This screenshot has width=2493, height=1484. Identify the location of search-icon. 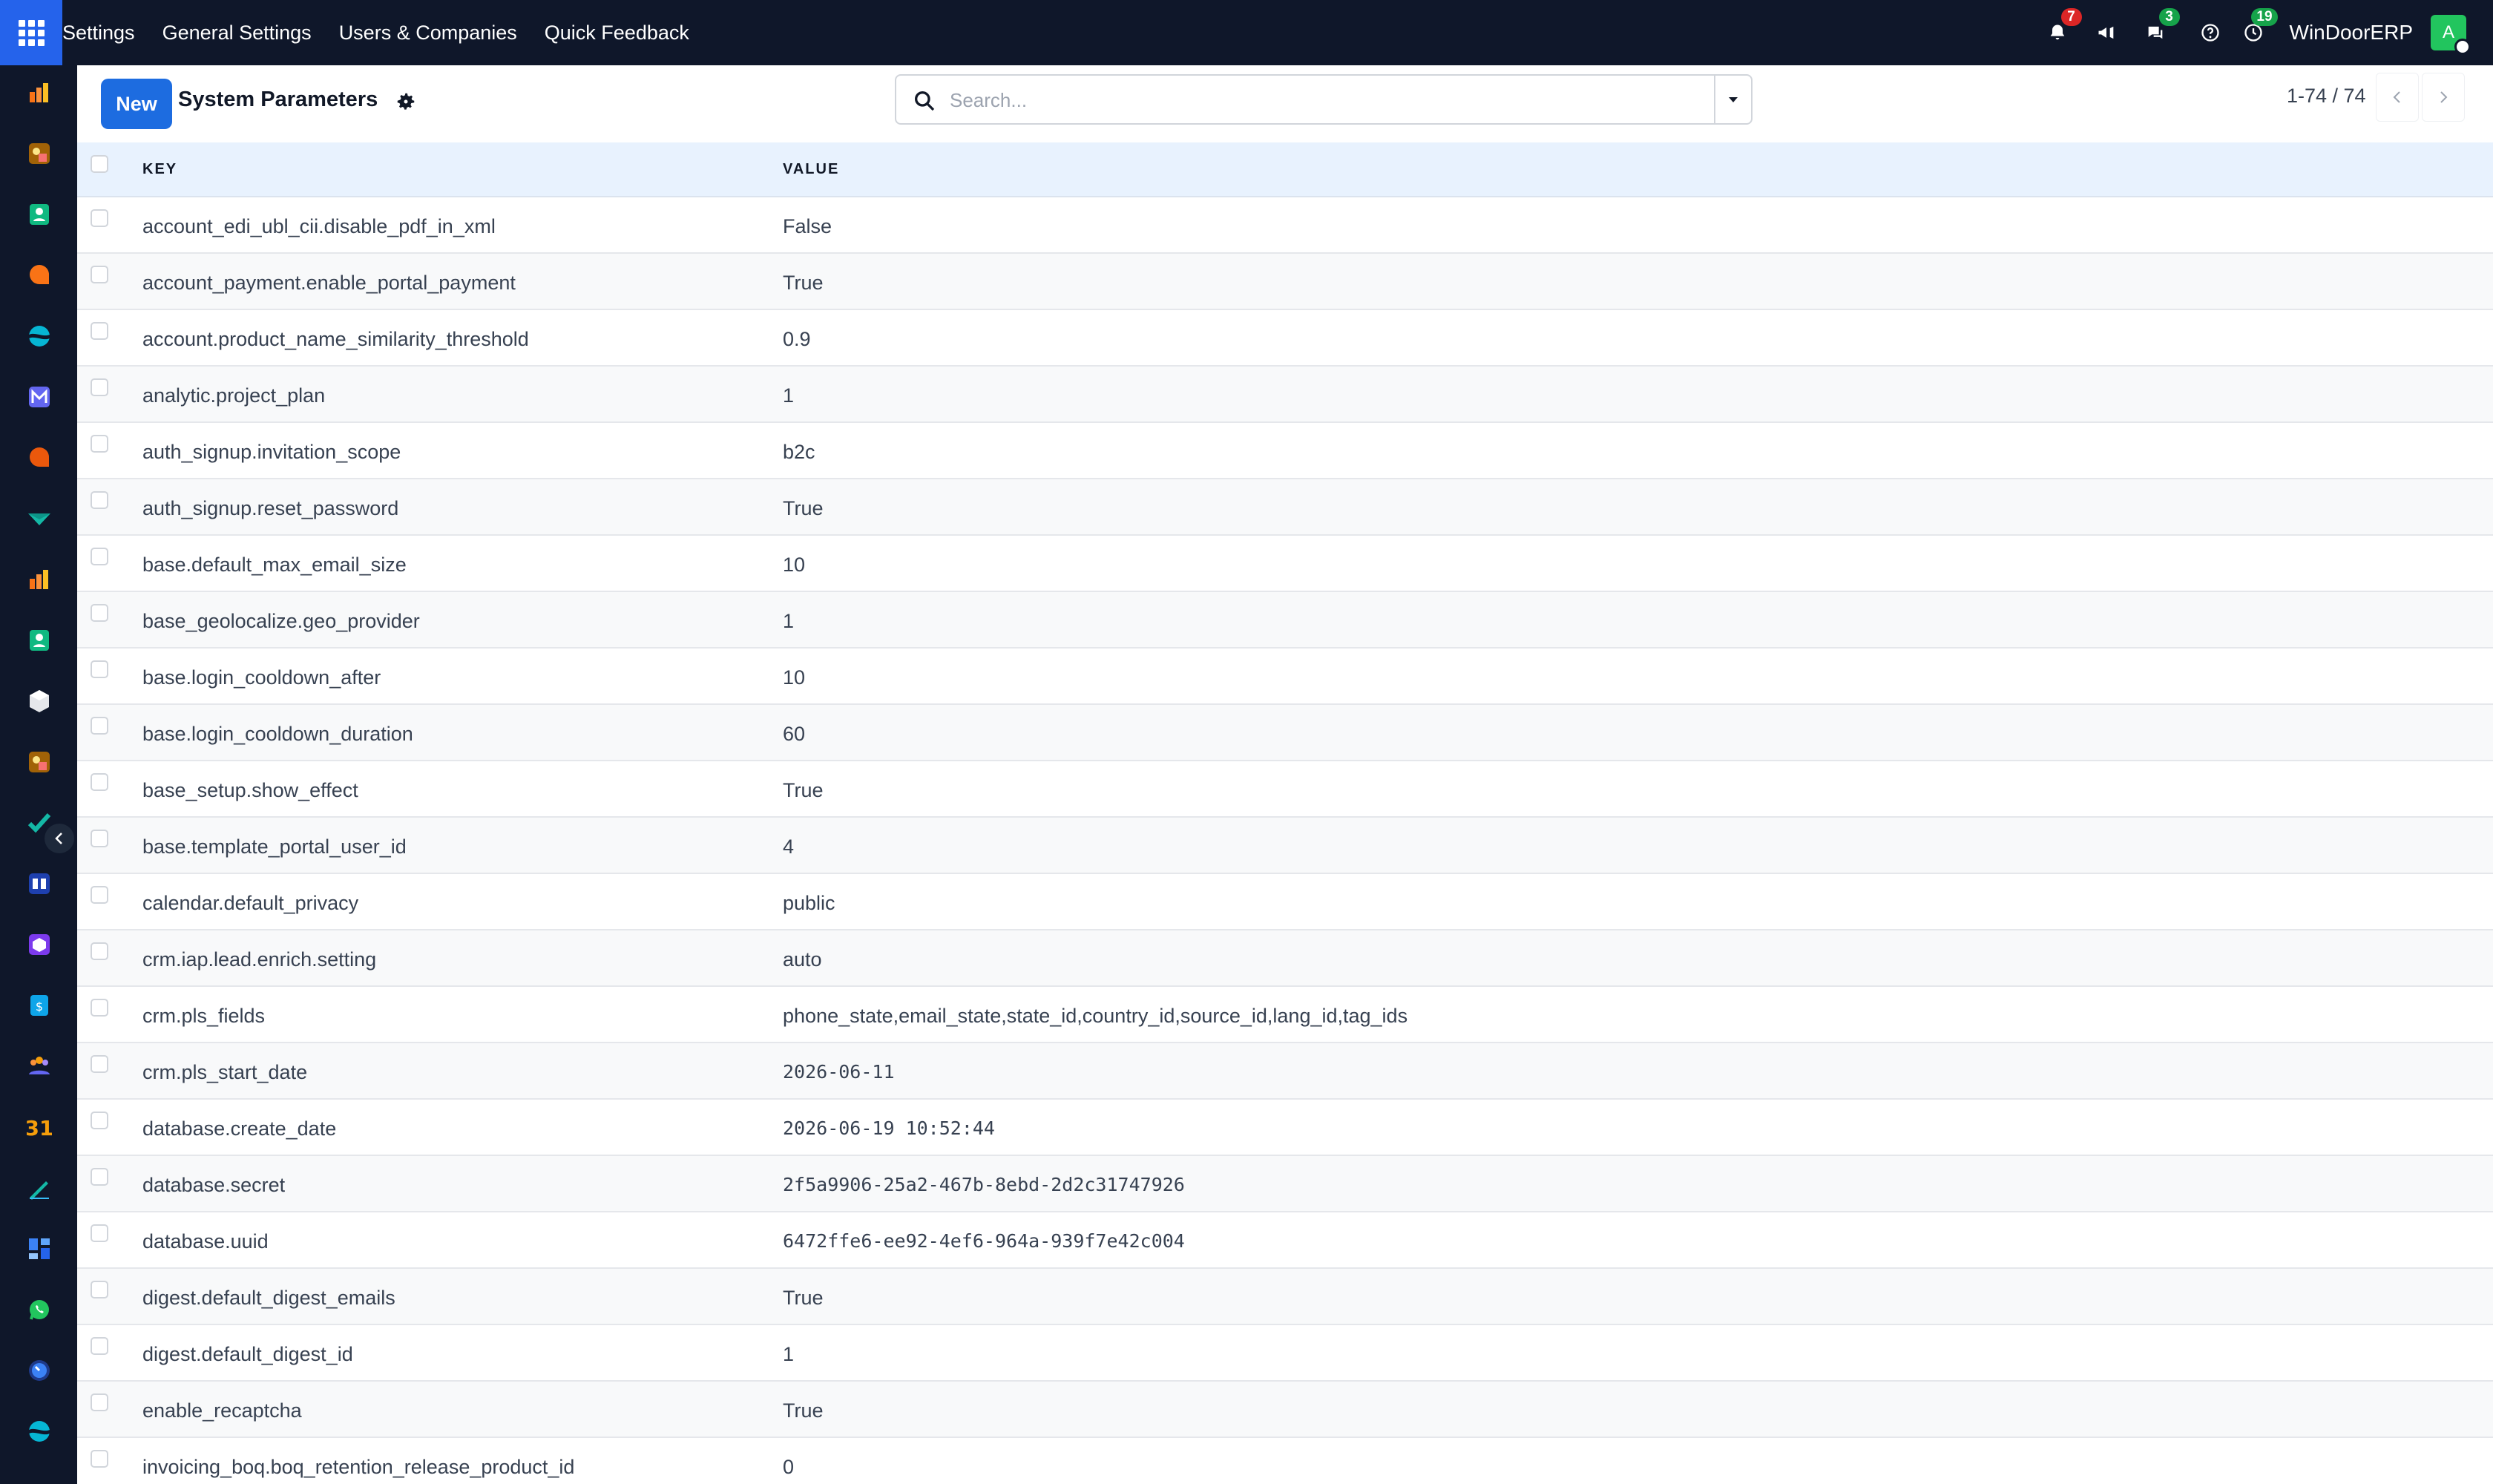
(924, 101).